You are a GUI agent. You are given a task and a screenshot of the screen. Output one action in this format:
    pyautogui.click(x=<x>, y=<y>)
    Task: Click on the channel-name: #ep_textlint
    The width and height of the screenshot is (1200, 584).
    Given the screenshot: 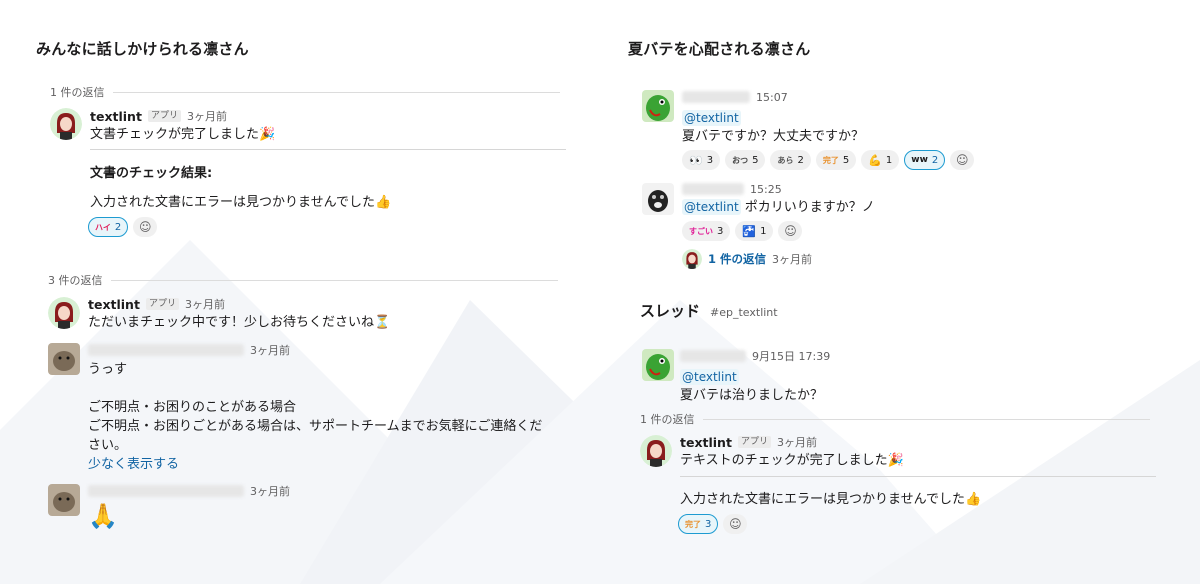 What is the action you would take?
    pyautogui.click(x=744, y=312)
    